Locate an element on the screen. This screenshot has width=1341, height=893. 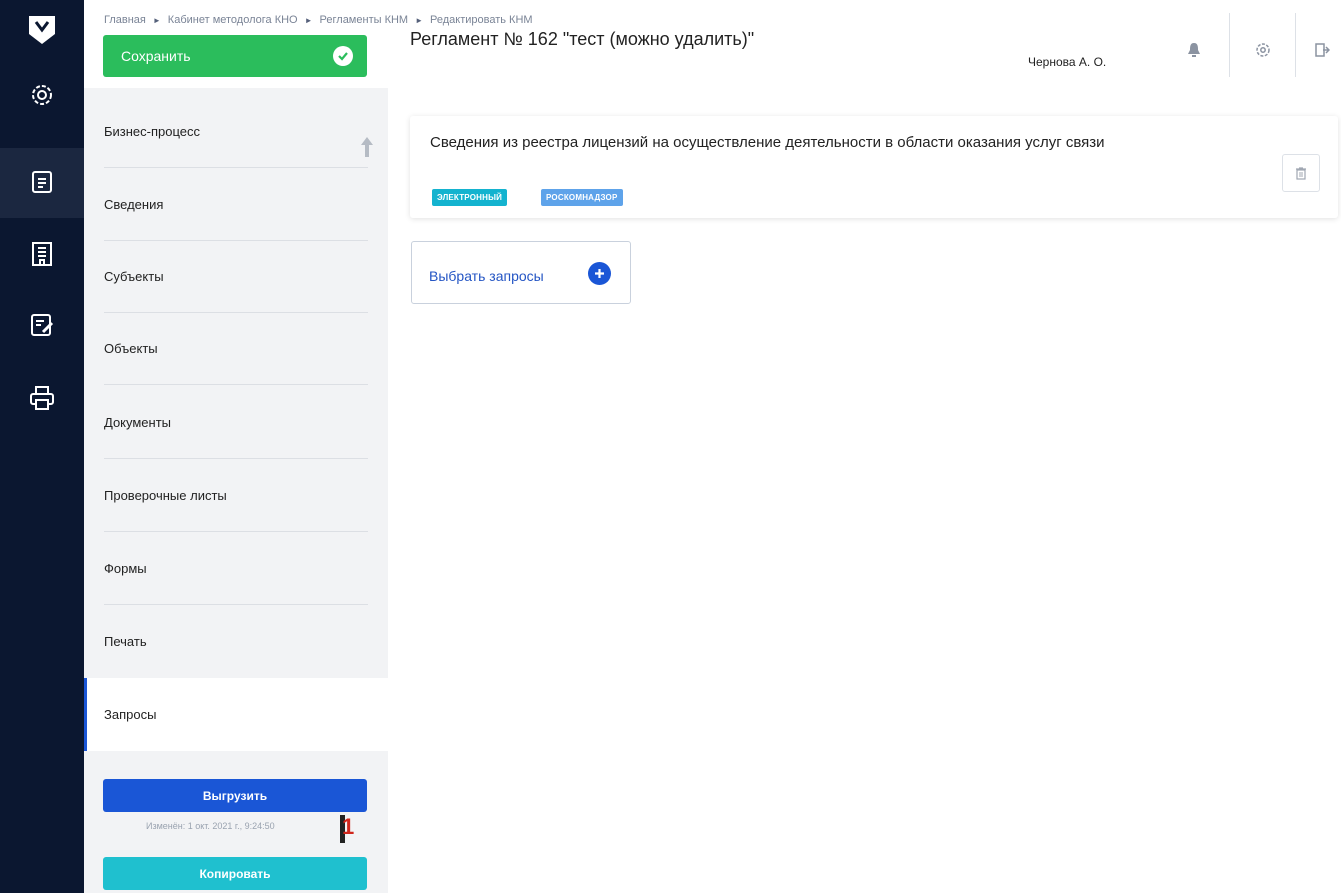
section-item-info: Сведения is located at coordinates (236, 204).